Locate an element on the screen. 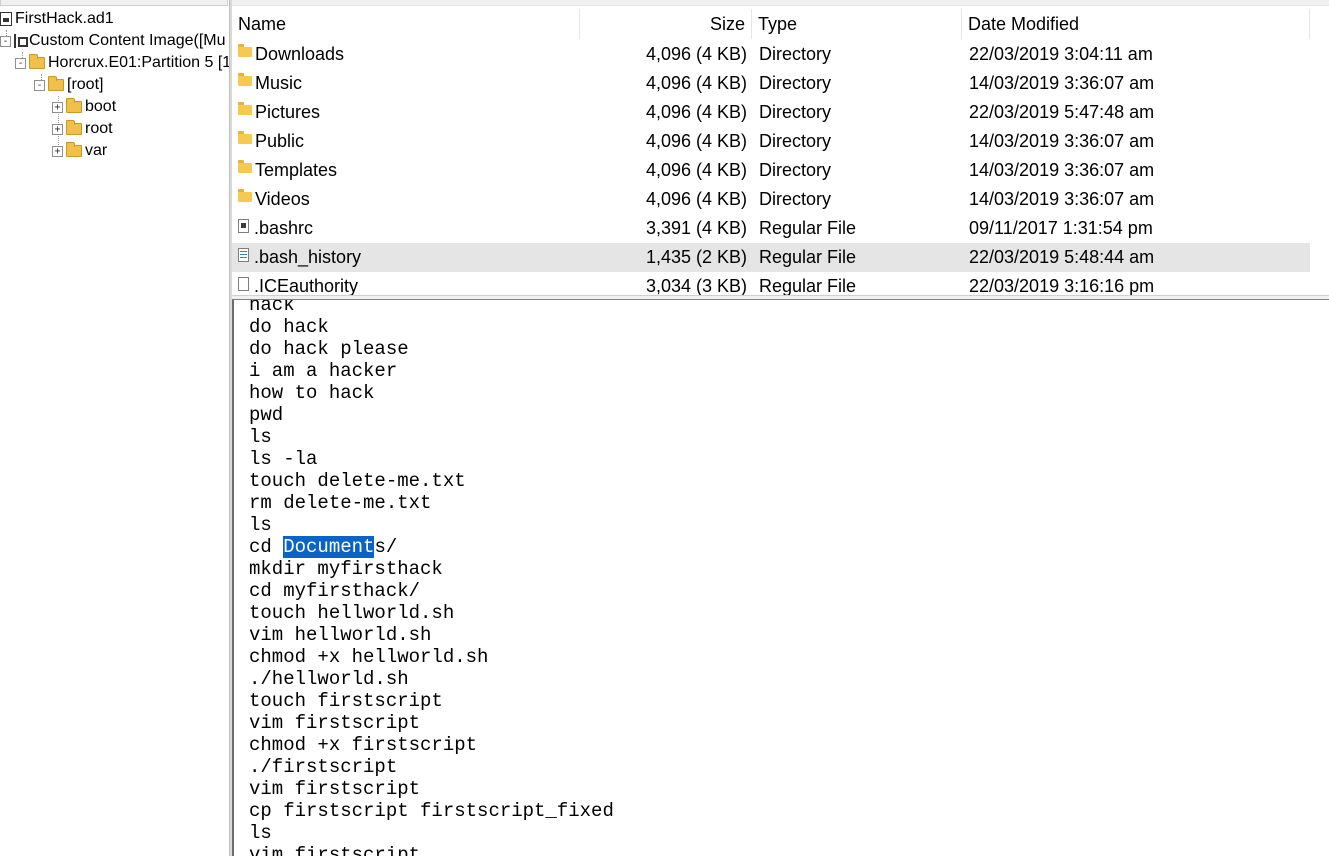 This screenshot has width=1329, height=856. text-line: how to hack is located at coordinates (312, 393).